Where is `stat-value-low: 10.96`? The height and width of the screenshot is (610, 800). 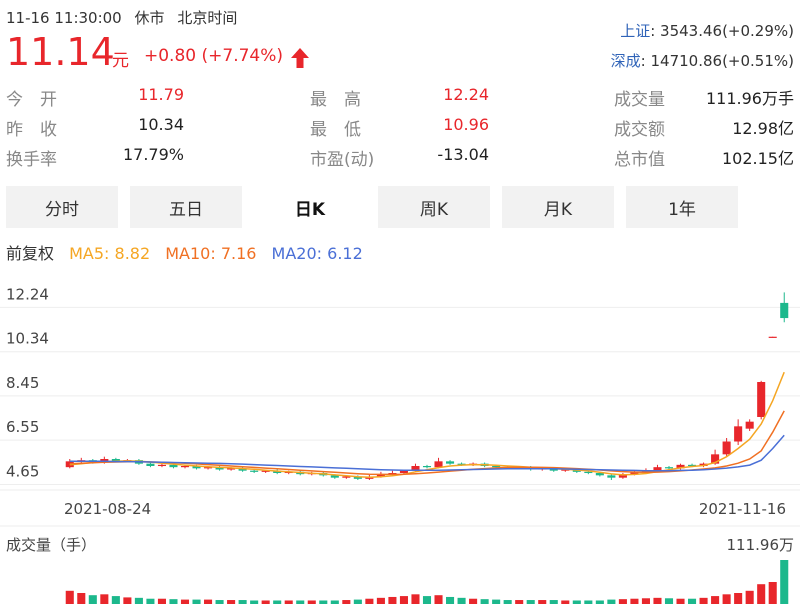 stat-value-low: 10.96 is located at coordinates (466, 124).